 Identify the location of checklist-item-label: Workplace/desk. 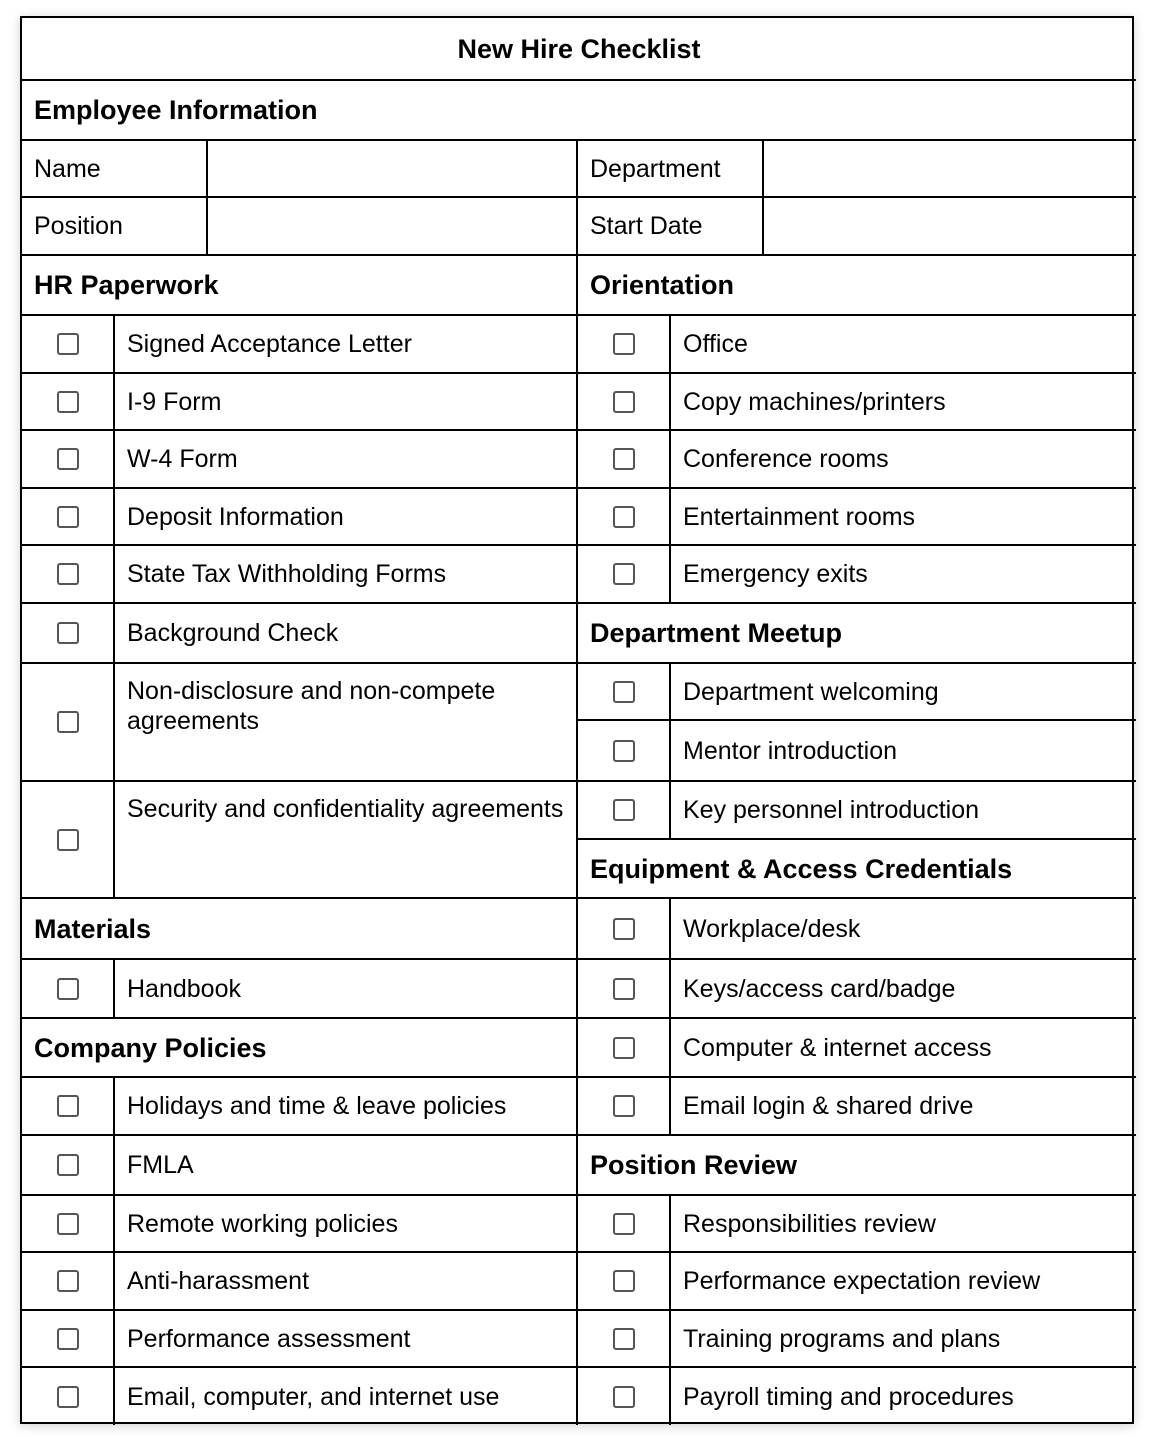
(903, 929).